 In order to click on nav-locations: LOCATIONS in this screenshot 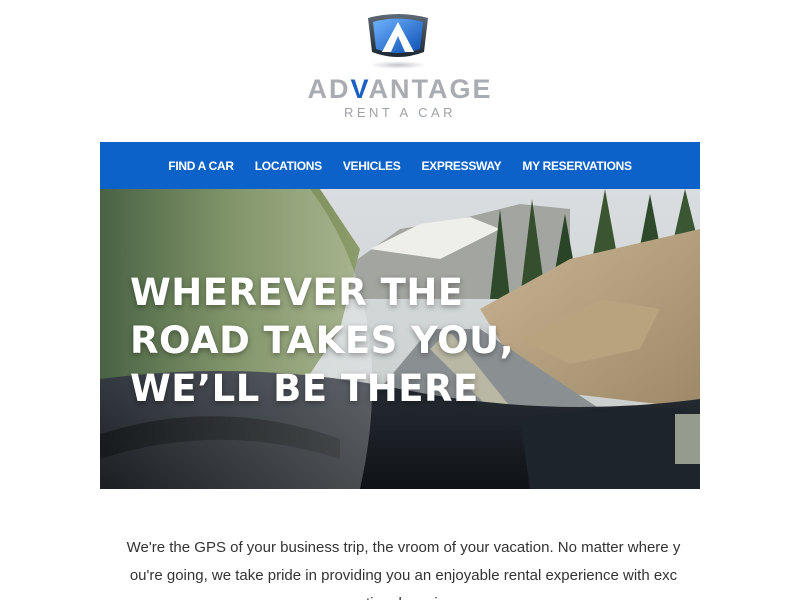, I will do `click(288, 166)`.